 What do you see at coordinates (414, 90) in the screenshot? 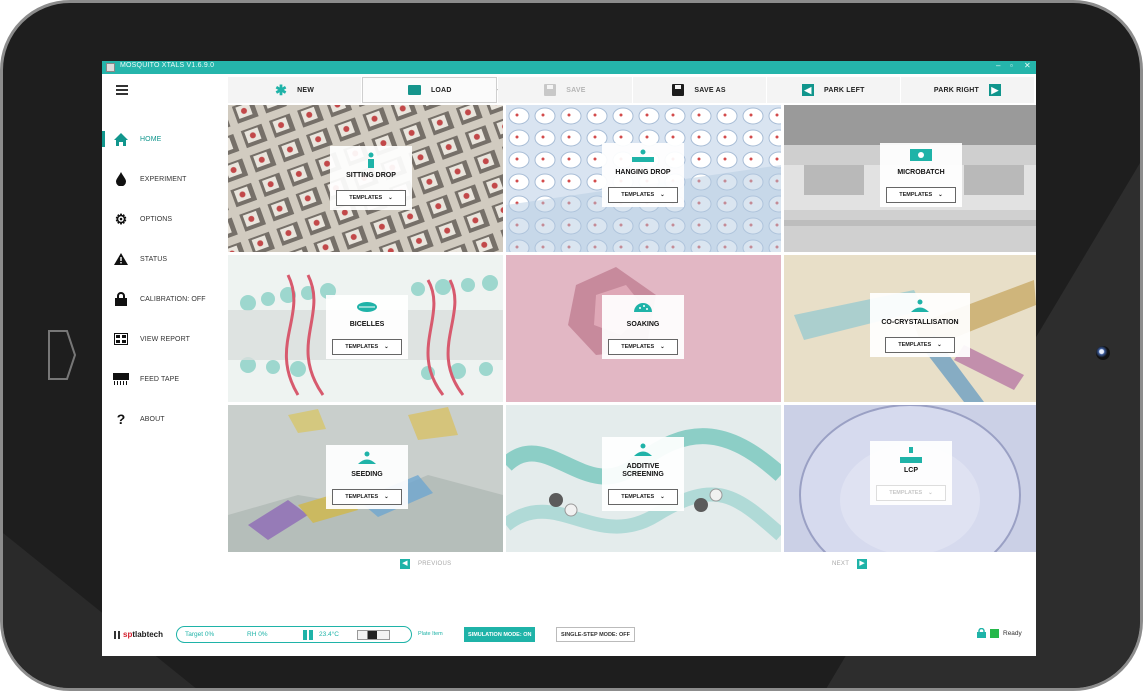
I see `folder-icon` at bounding box center [414, 90].